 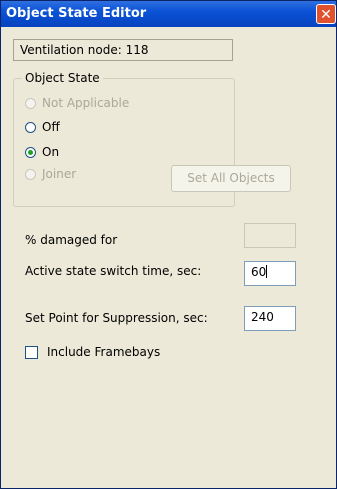 I want to click on suppression-input: 240, so click(x=270, y=318).